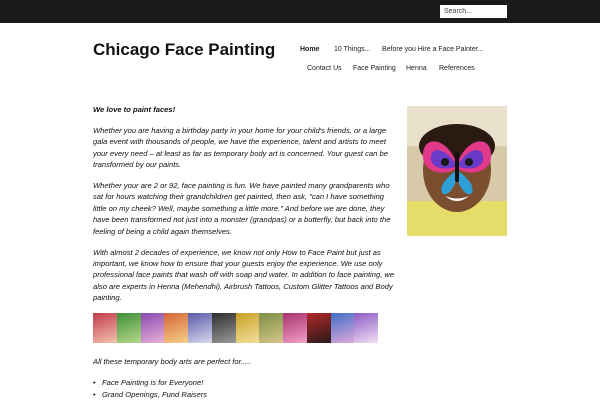 The width and height of the screenshot is (600, 400). Describe the element at coordinates (150, 394) in the screenshot. I see `list-item: Grand Openings, Fund Raisers` at that location.